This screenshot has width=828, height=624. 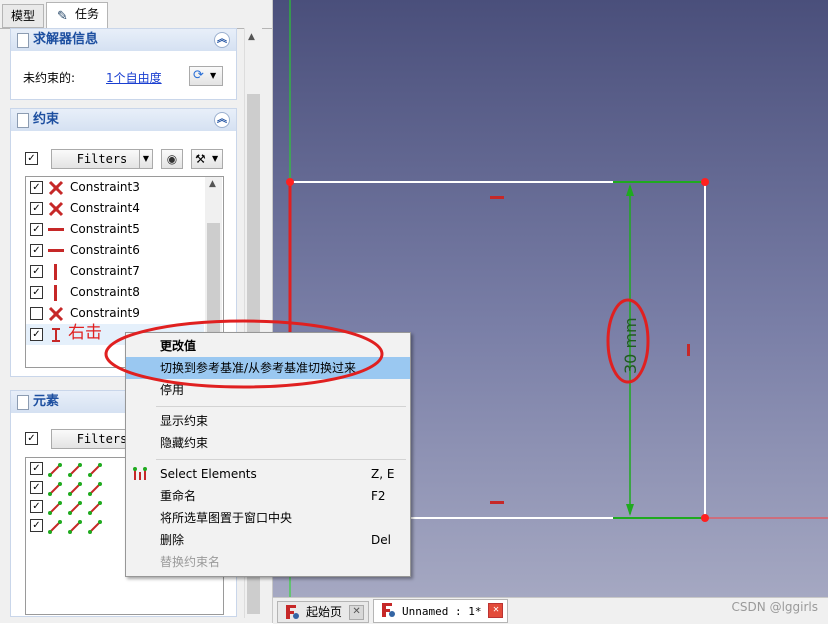 What do you see at coordinates (268, 421) in the screenshot?
I see `menu-item-show-constraints: 显示约束` at bounding box center [268, 421].